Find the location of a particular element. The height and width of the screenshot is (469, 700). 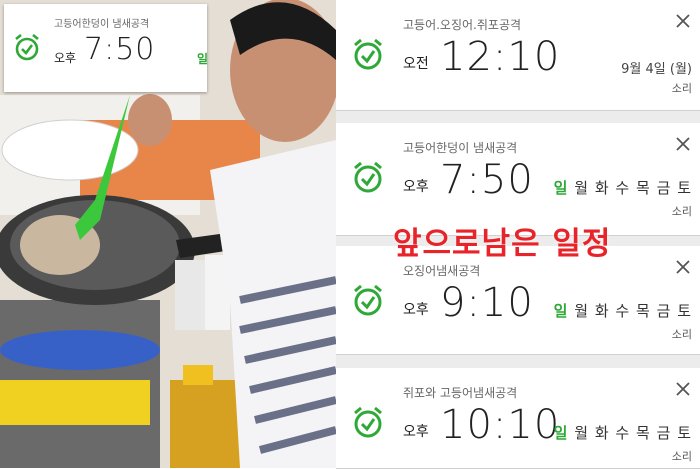

alarm-card: 쥐포와 고등어냄새공격 오후 10:10 일 월 화 수 목 금 토 소리 is located at coordinates (518, 418).